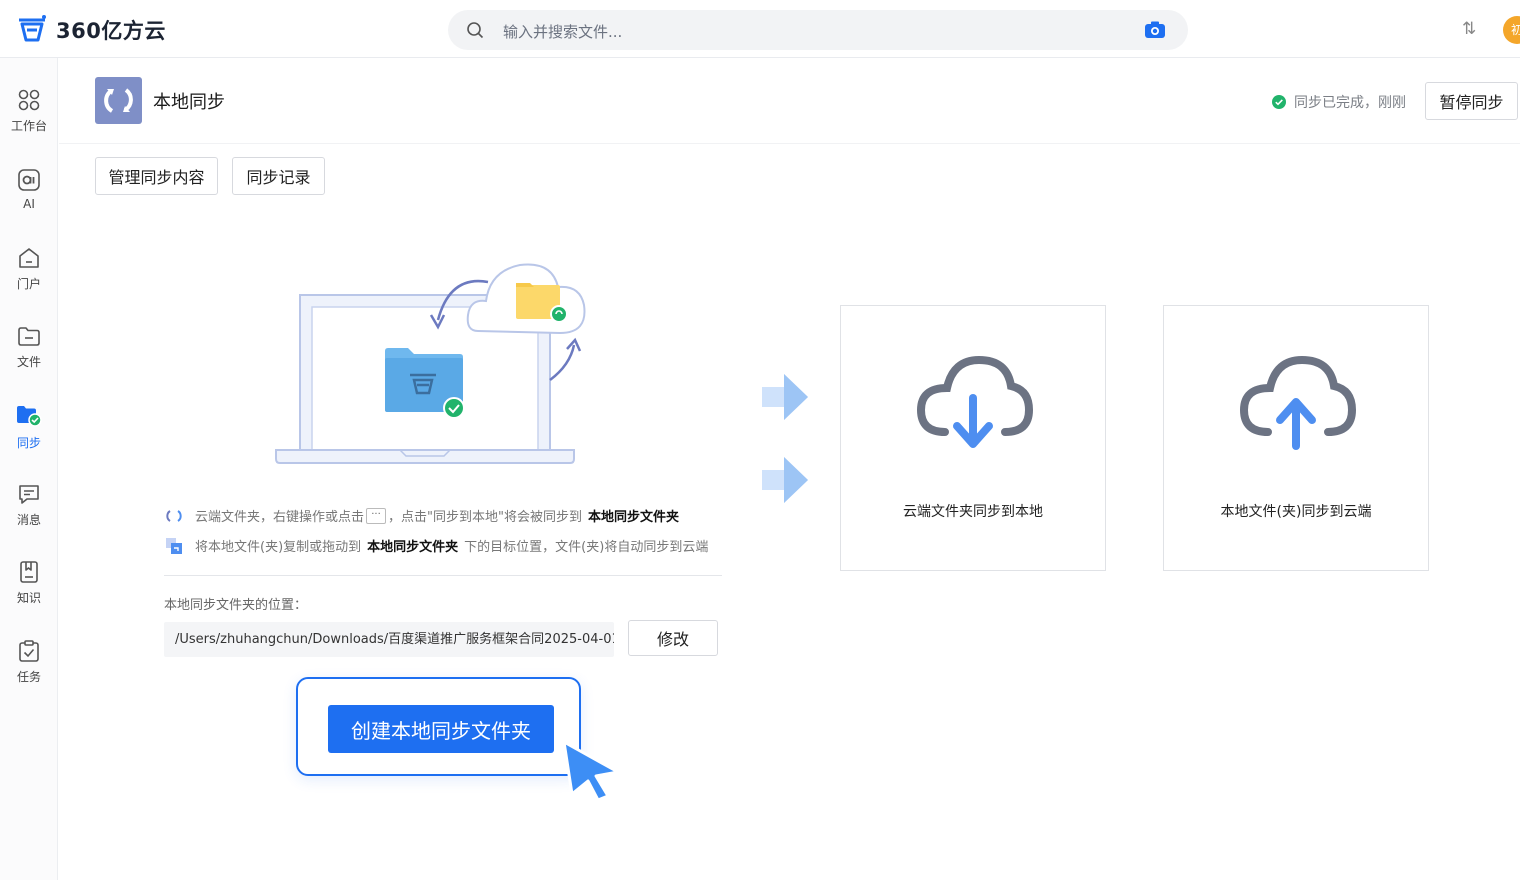  What do you see at coordinates (1471, 101) in the screenshot?
I see `pause-sync-button: 暂停同步` at bounding box center [1471, 101].